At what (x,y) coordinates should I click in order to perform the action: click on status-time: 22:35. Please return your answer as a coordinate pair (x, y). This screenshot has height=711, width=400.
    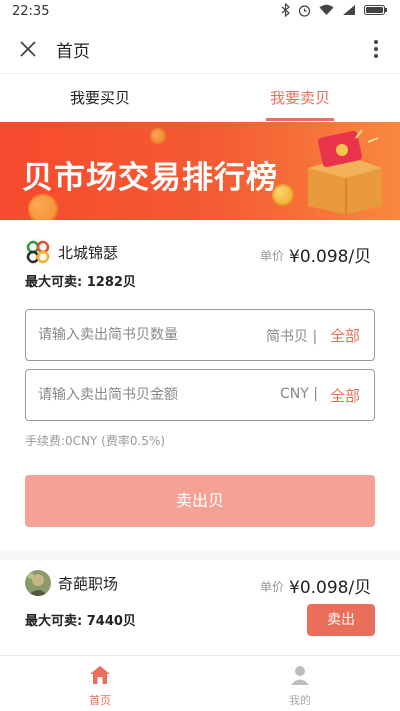
    Looking at the image, I should click on (31, 11).